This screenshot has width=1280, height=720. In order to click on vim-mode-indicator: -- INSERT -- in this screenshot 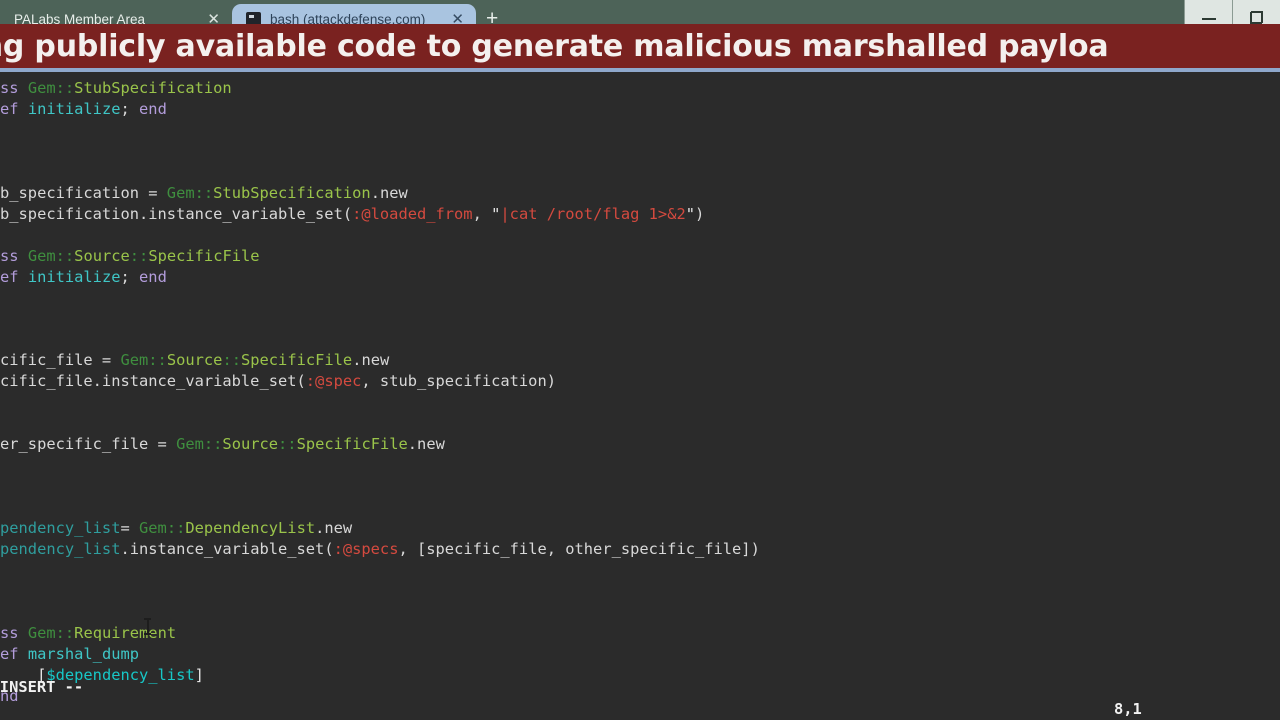, I will do `click(42, 687)`.